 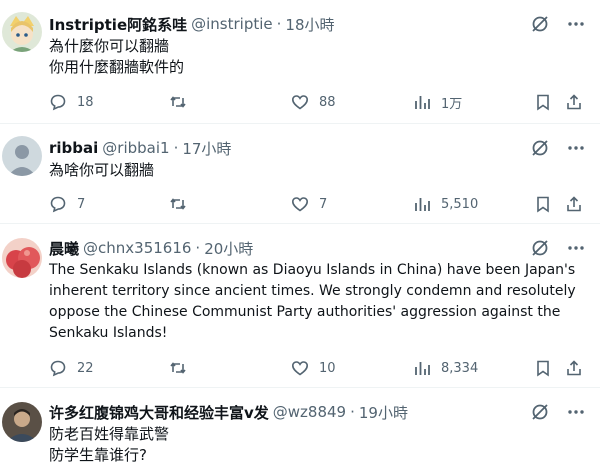 I want to click on tweet-actions: 22 10 8,334, so click(x=317, y=368).